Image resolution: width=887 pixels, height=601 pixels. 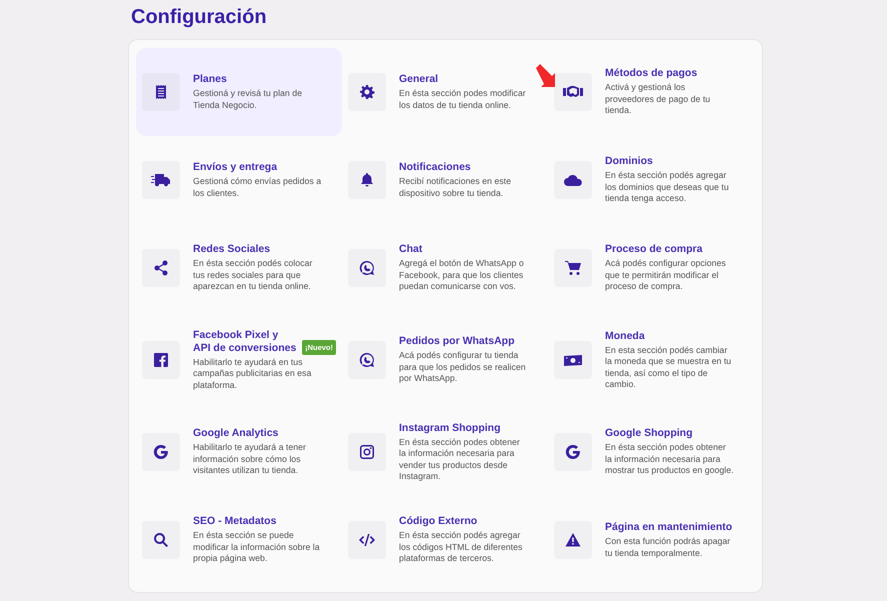 What do you see at coordinates (667, 187) in the screenshot?
I see `item-description: En ésta sección podés agregar los dominios que deseas que tu tienda tenga acceso.` at bounding box center [667, 187].